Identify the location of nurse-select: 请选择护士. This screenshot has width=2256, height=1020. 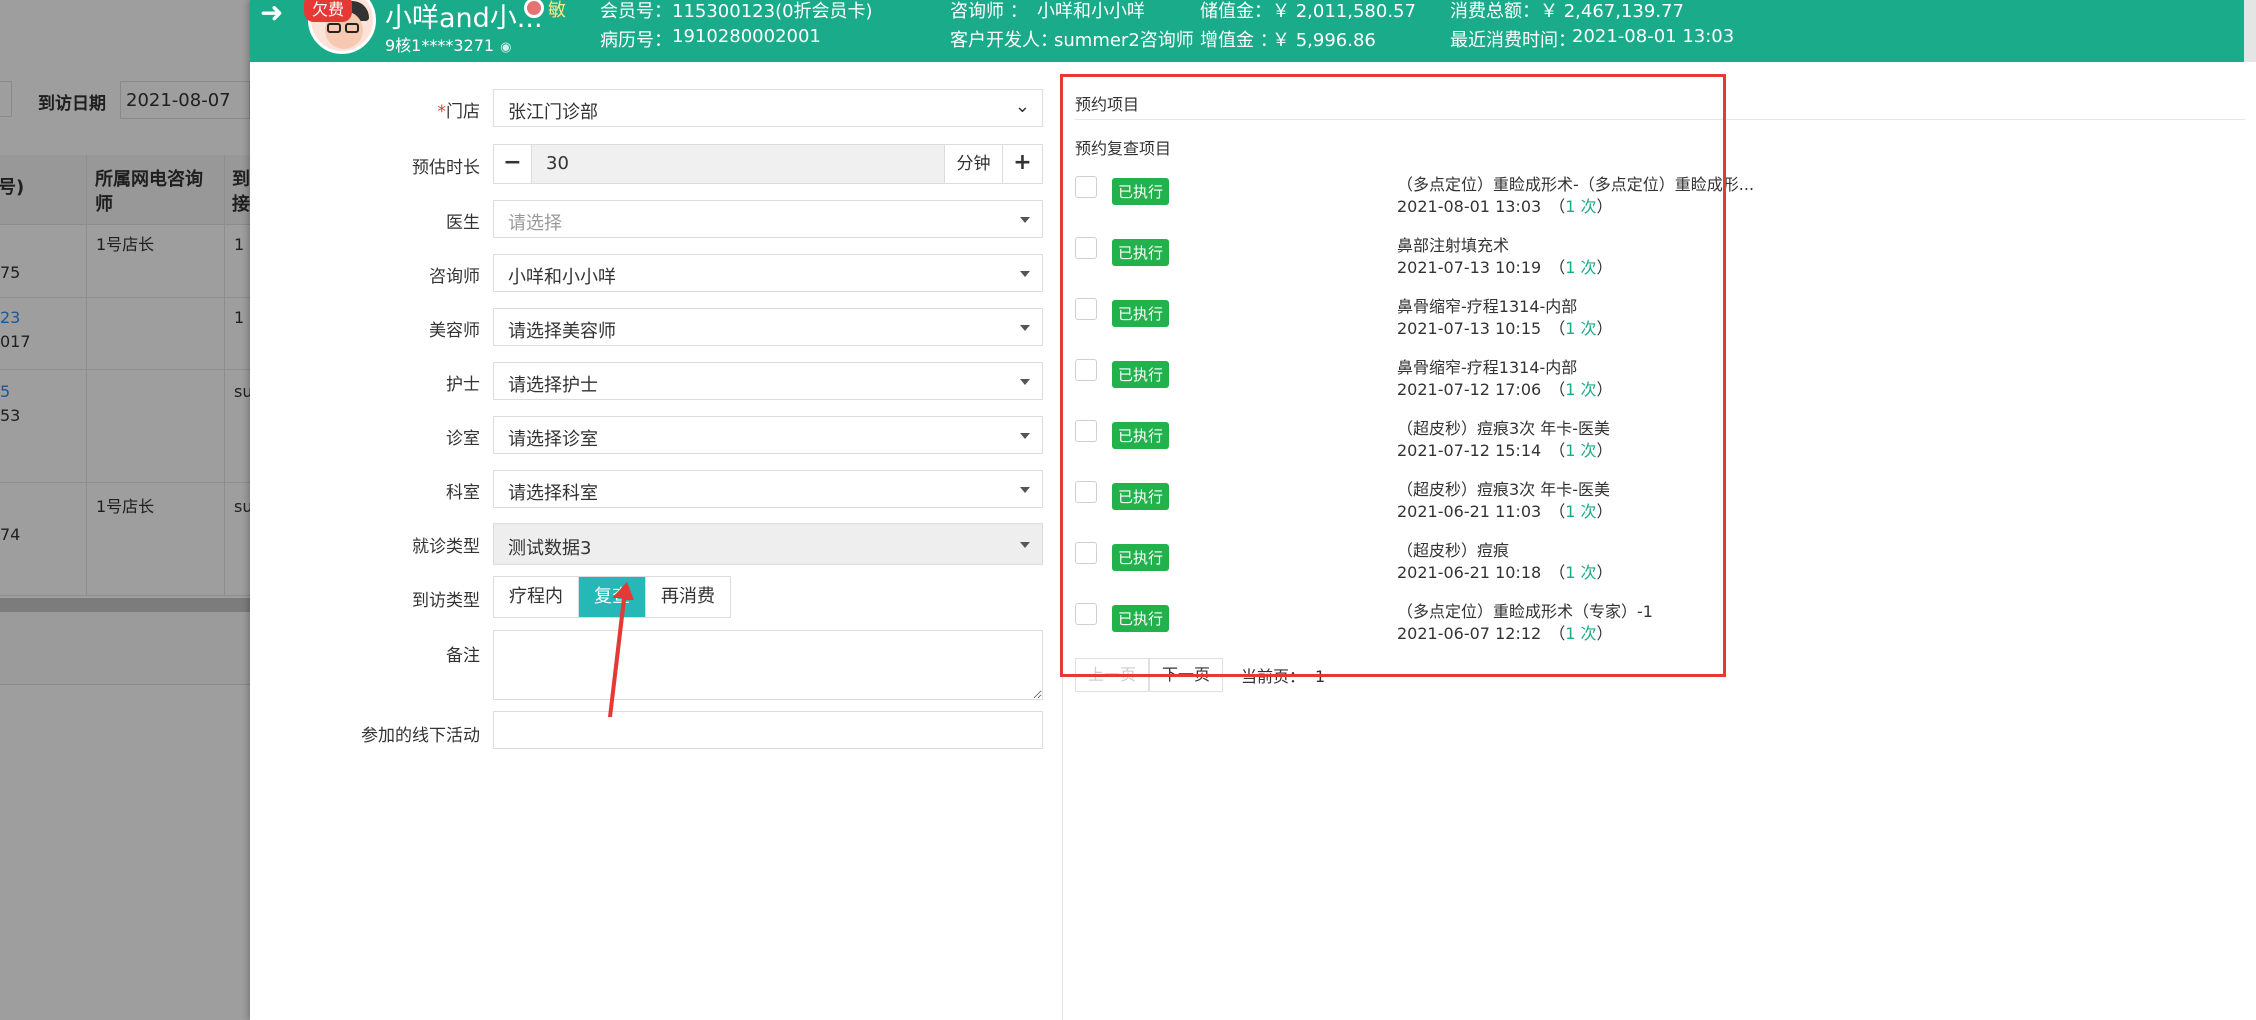
(768, 381).